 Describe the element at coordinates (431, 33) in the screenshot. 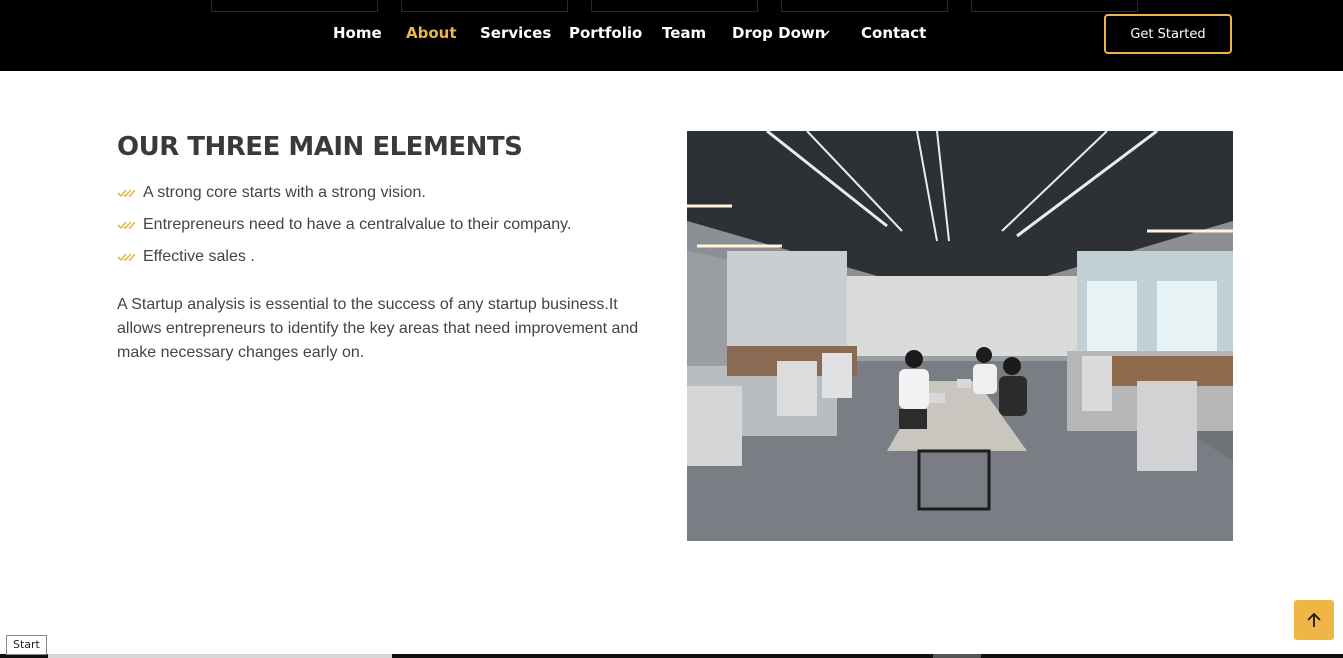

I see `nav-about: About` at that location.